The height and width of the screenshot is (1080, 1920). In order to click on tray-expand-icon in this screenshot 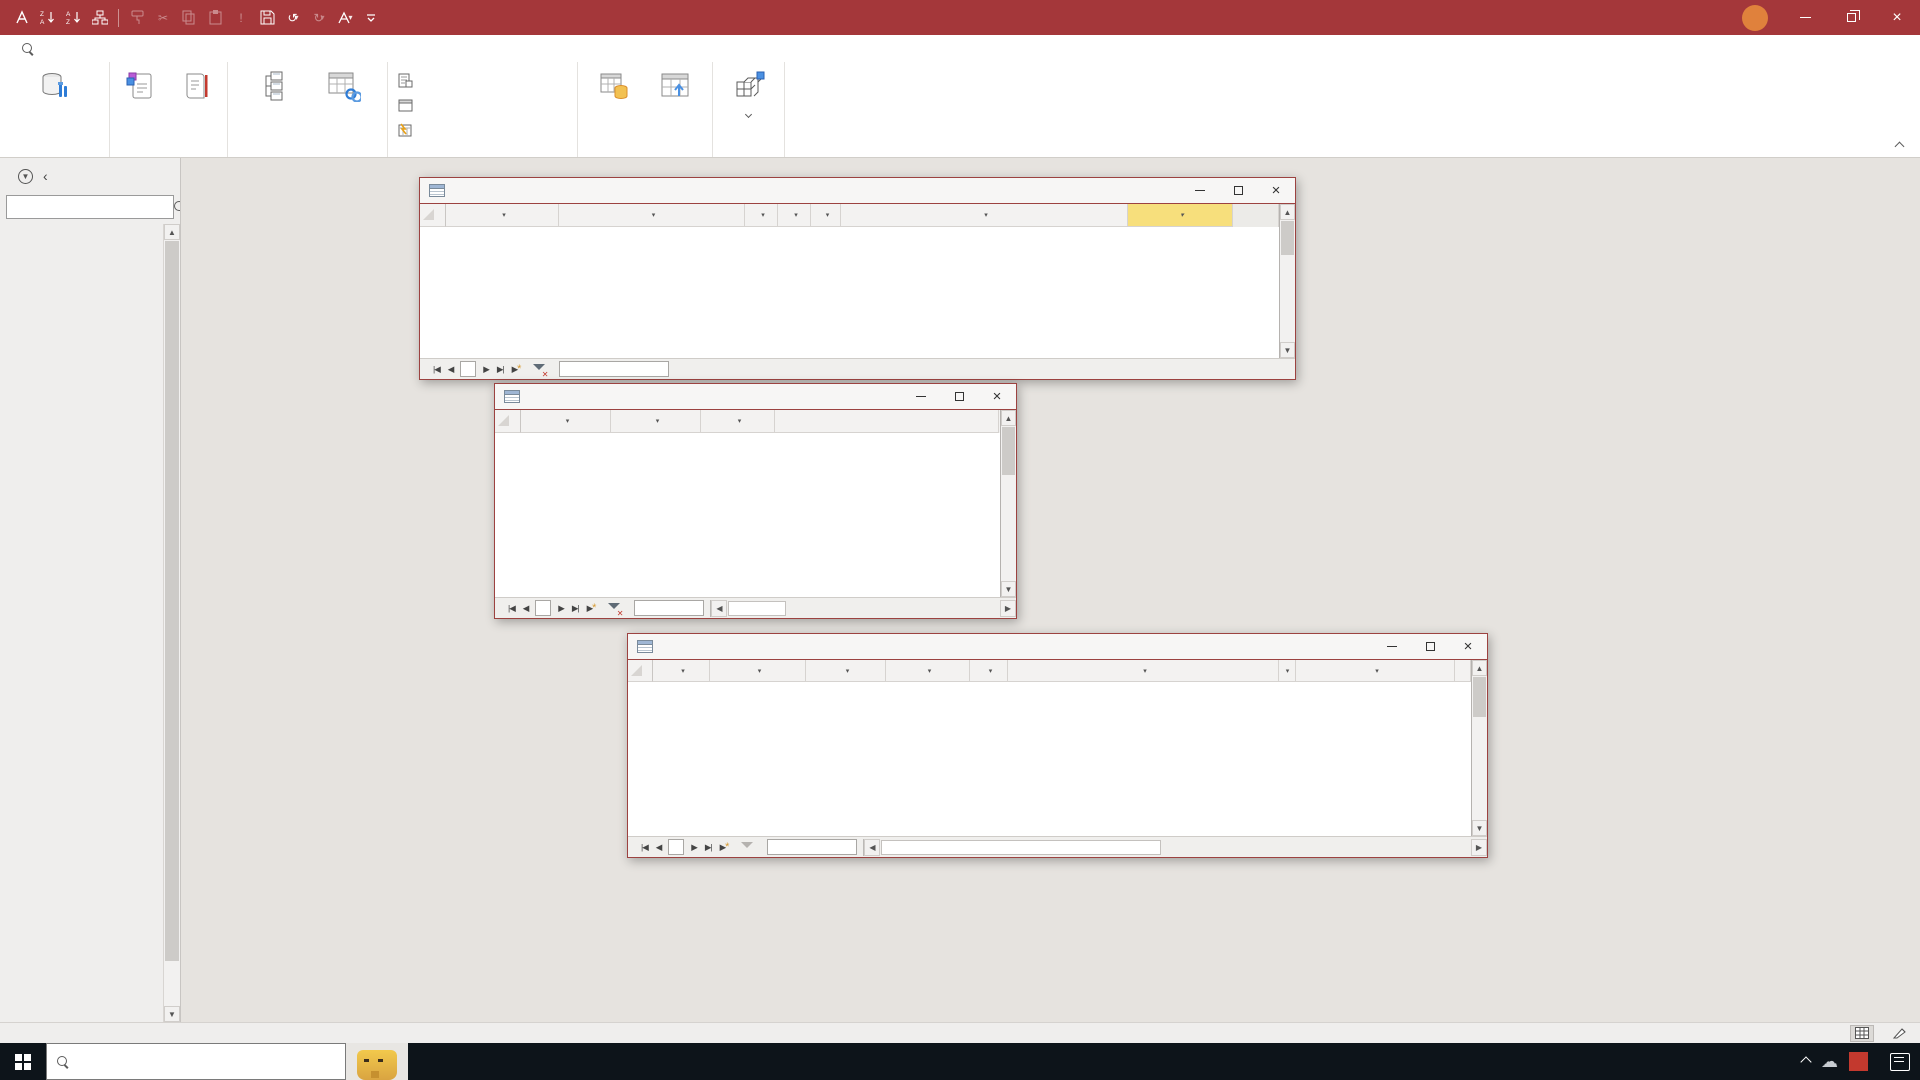, I will do `click(1806, 1061)`.